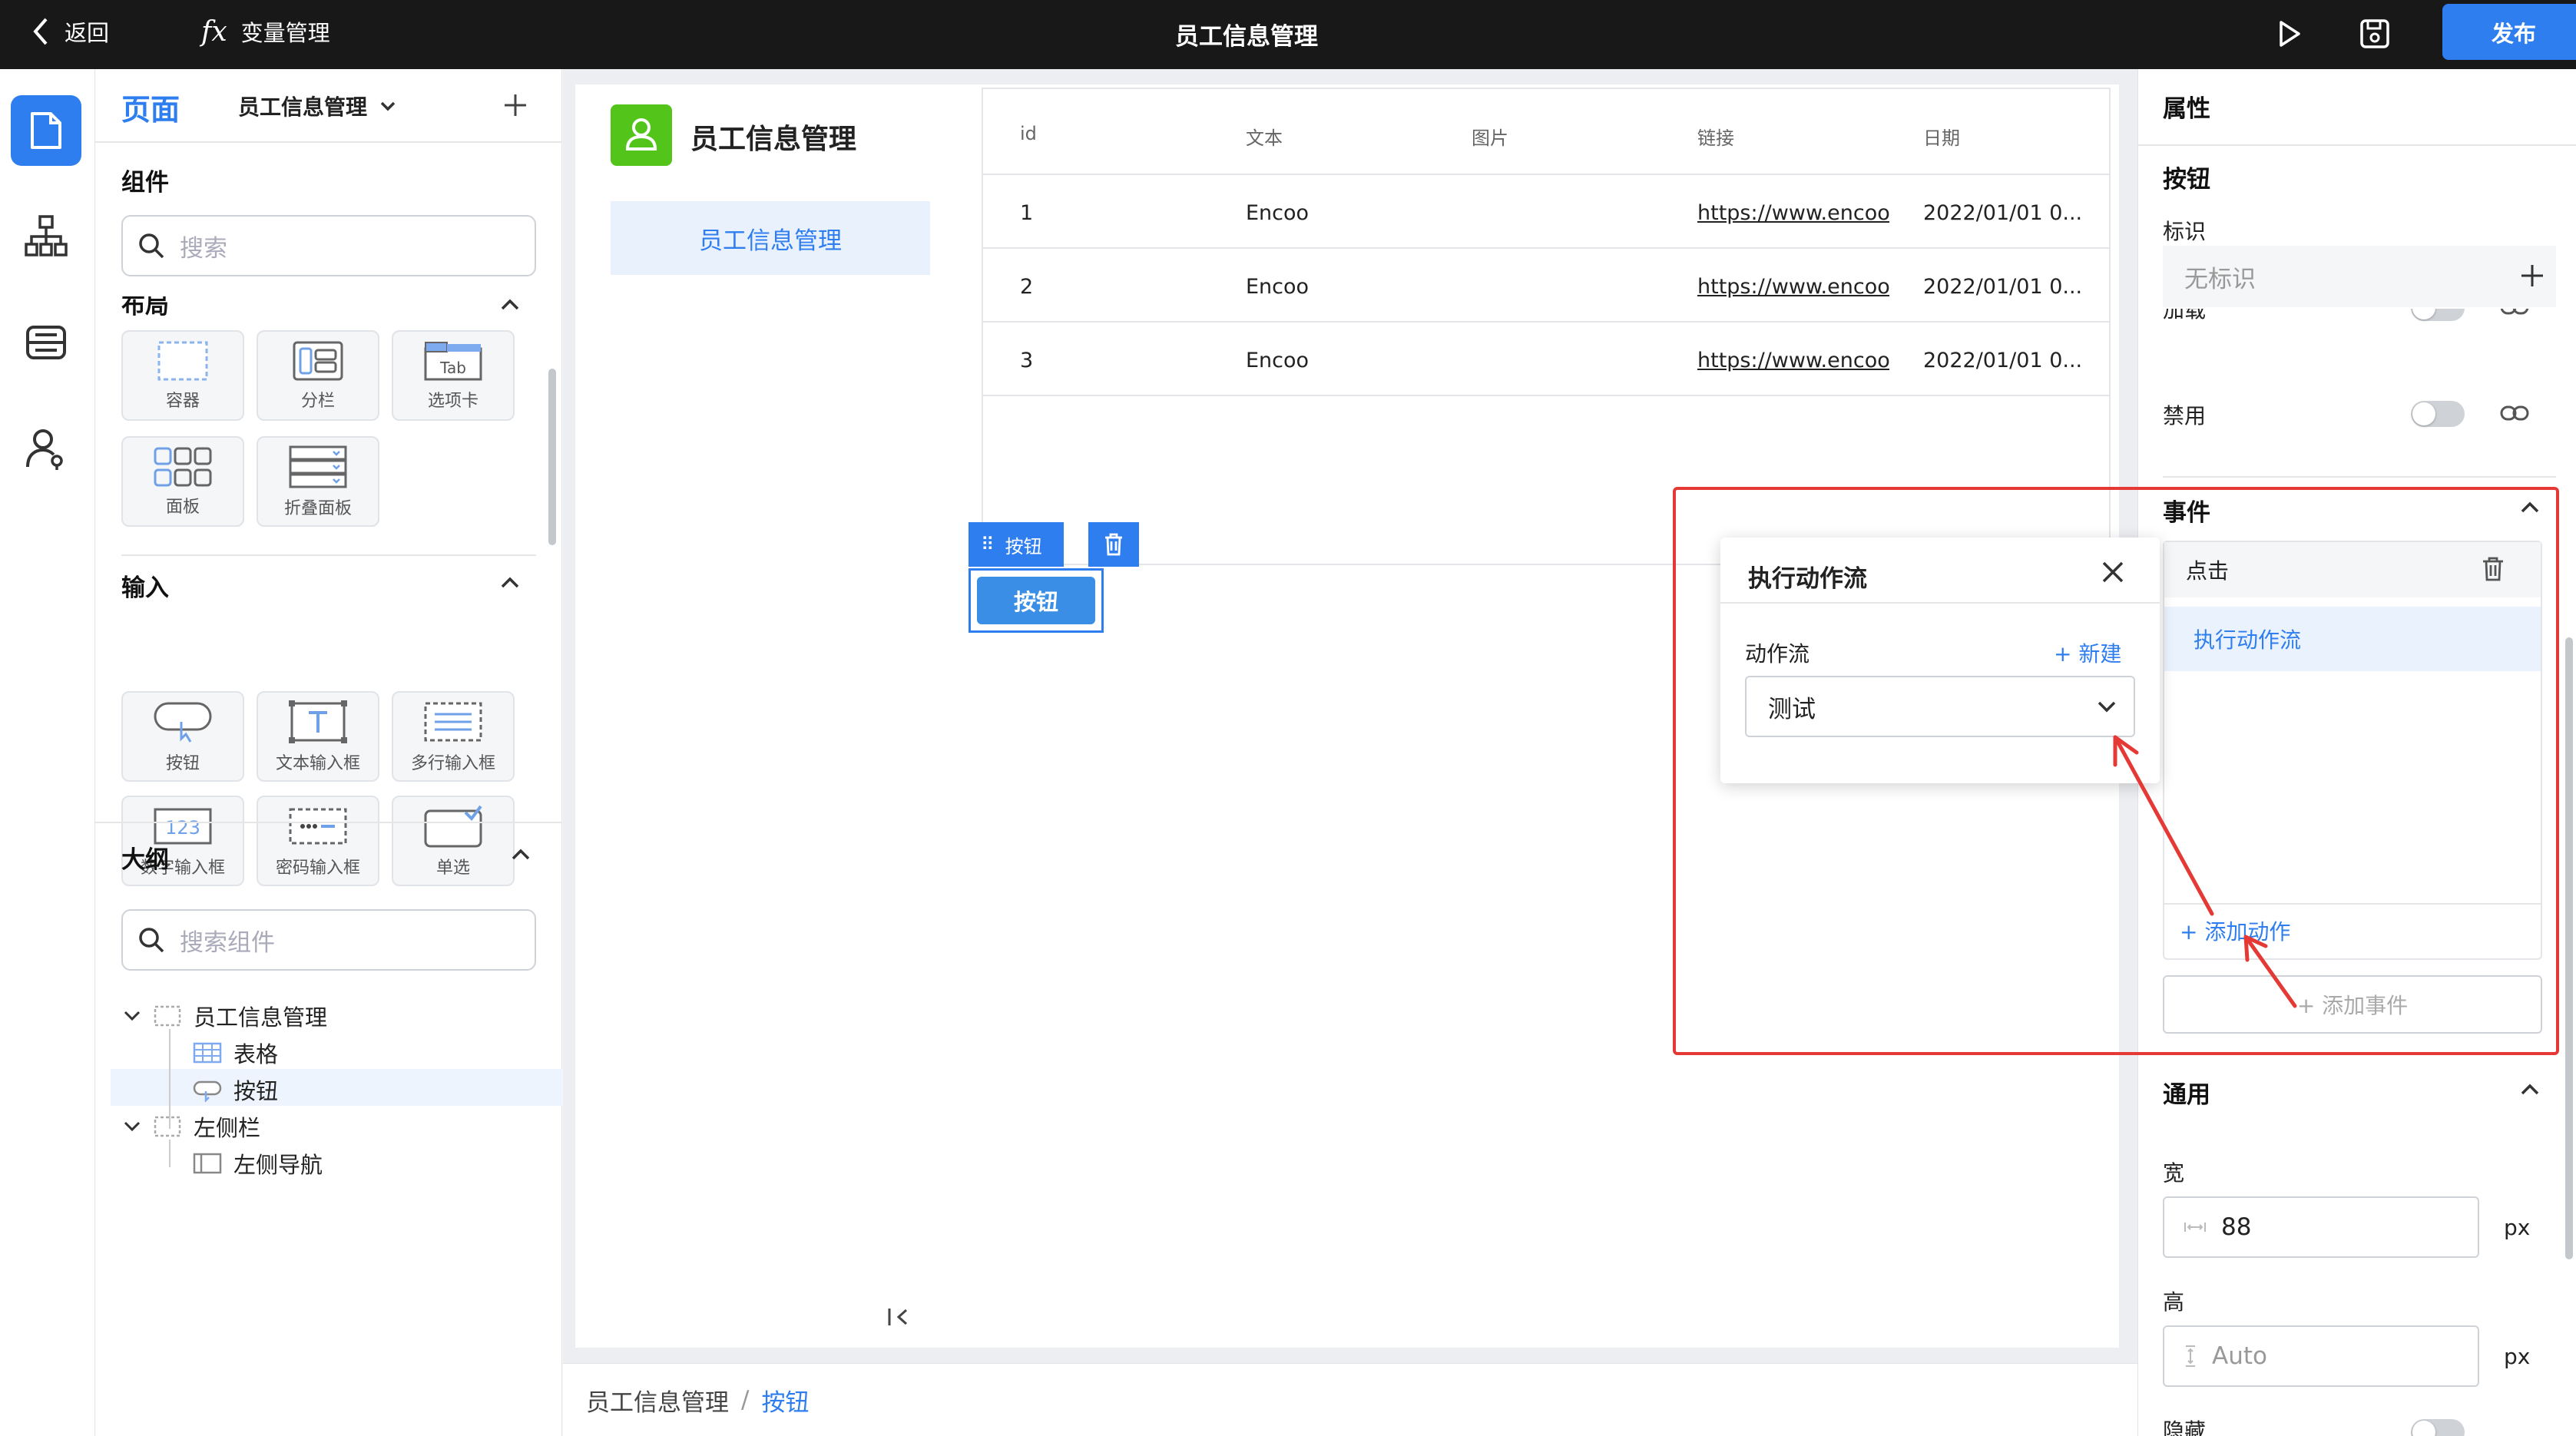 The width and height of the screenshot is (2576, 1436). I want to click on properties-title: 属性, so click(2186, 109).